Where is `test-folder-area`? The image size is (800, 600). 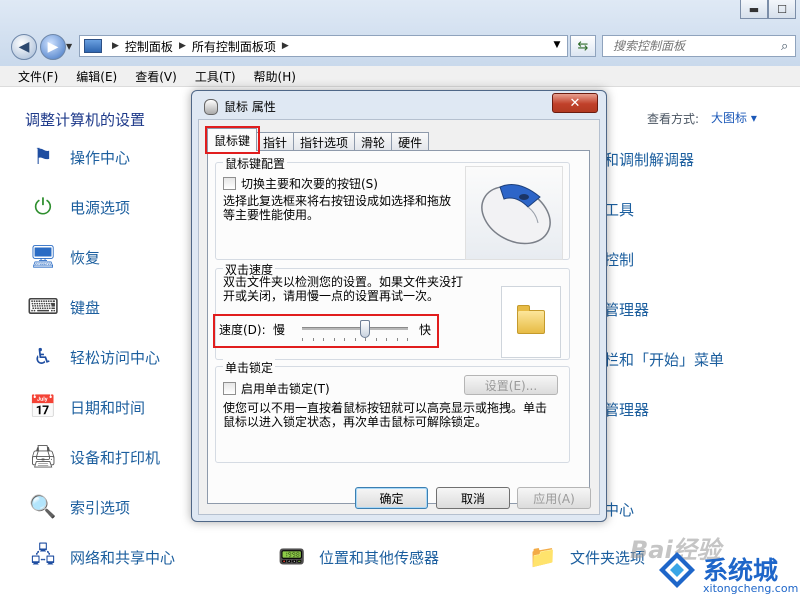
test-folder-area is located at coordinates (531, 322).